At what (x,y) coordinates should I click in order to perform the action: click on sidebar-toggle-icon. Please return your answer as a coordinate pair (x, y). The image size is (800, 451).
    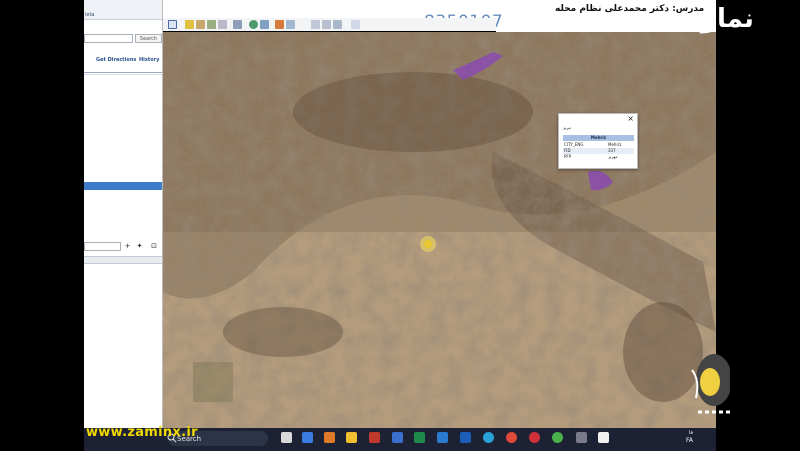
    Looking at the image, I should click on (172, 24).